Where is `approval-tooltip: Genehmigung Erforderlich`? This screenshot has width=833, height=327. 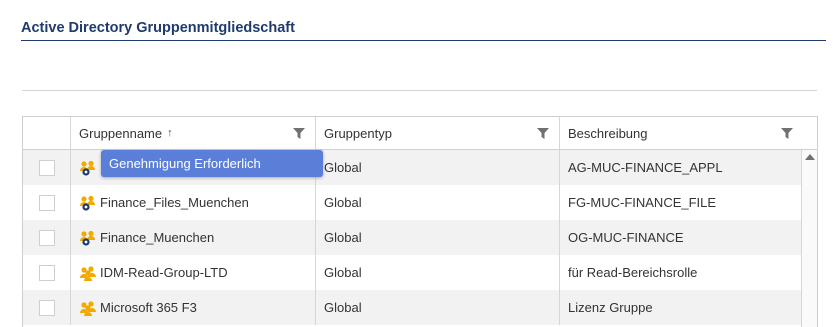
approval-tooltip: Genehmigung Erforderlich is located at coordinates (212, 163).